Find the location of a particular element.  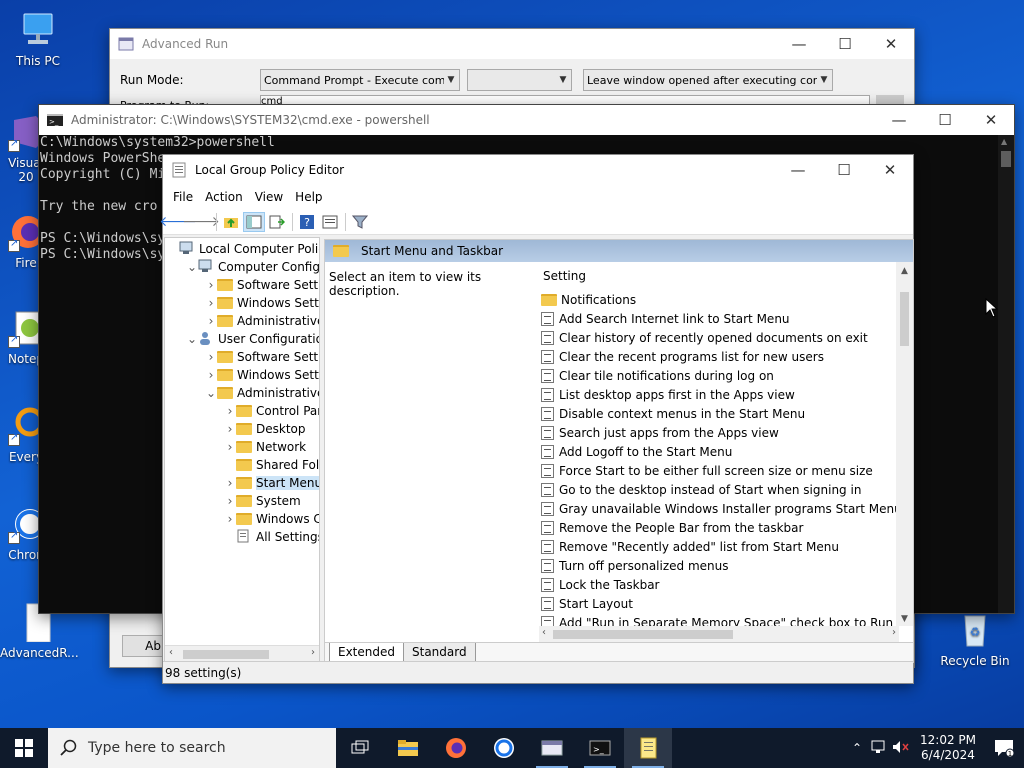

setting-row: Disable context menus in the Start Menu is located at coordinates (719, 413).